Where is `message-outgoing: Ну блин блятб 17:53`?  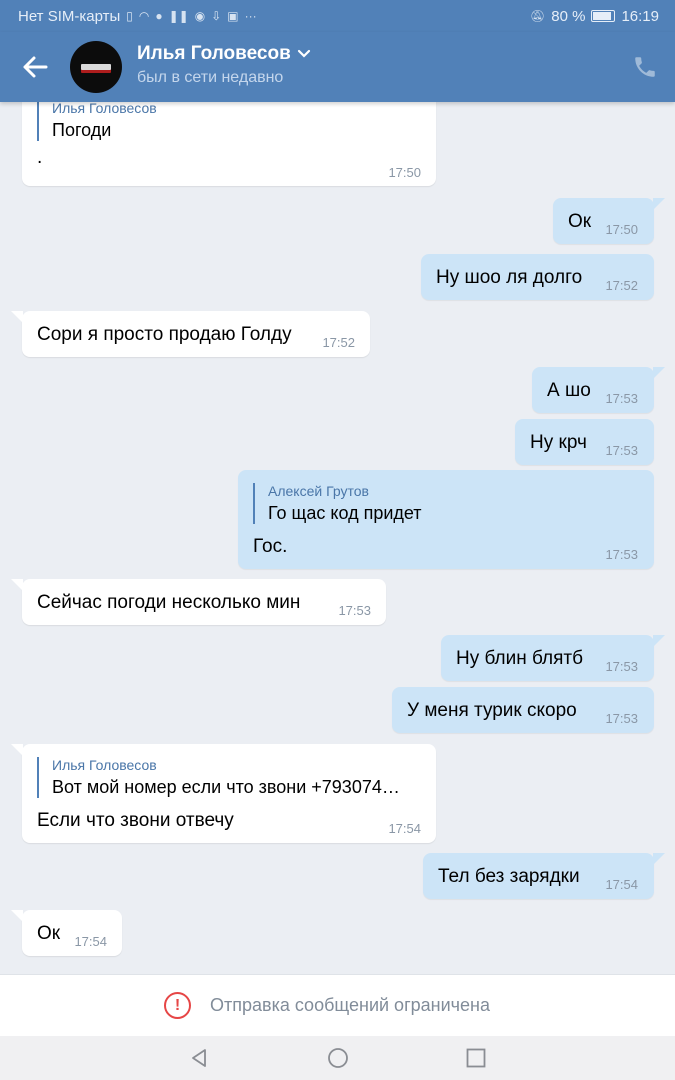 message-outgoing: Ну блин блятб 17:53 is located at coordinates (553, 658).